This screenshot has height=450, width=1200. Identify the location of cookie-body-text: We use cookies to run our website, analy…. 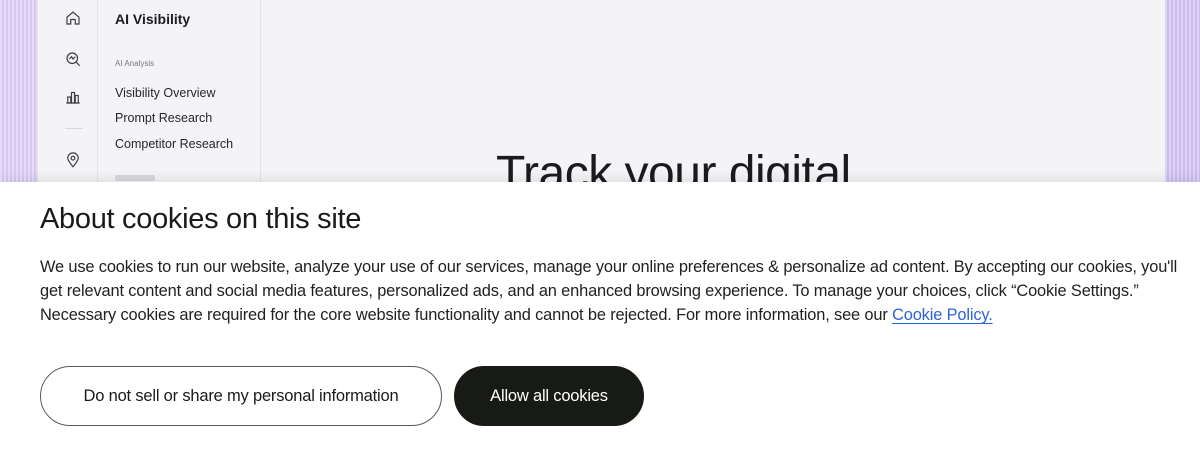
(609, 291).